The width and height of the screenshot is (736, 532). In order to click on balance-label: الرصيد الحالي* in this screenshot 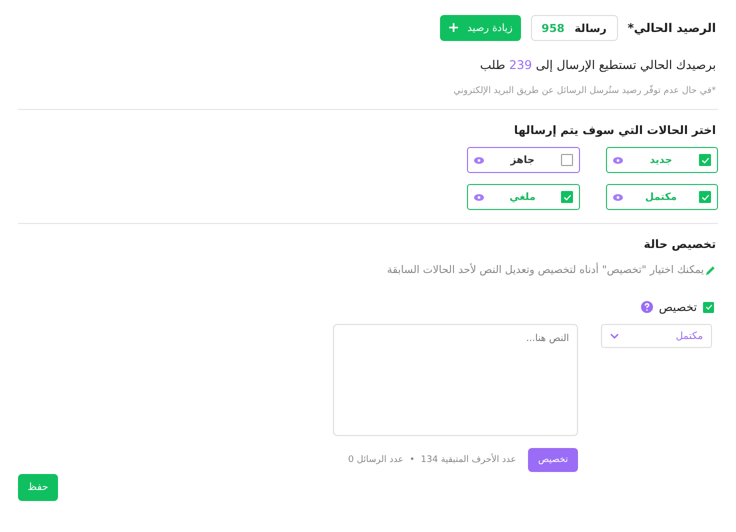, I will do `click(672, 28)`.